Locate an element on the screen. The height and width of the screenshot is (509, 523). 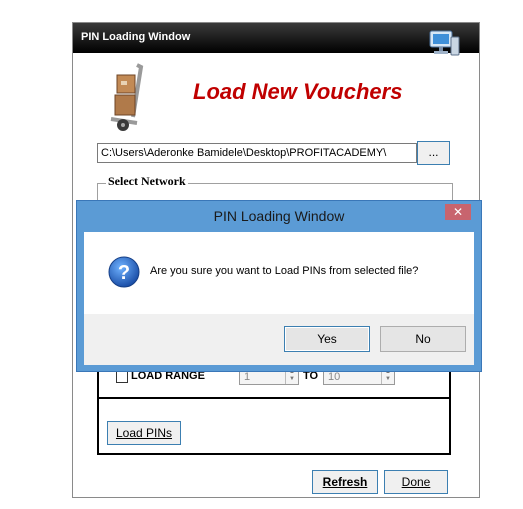
main-titlebar: PIN Loading Window is located at coordinates (276, 38).